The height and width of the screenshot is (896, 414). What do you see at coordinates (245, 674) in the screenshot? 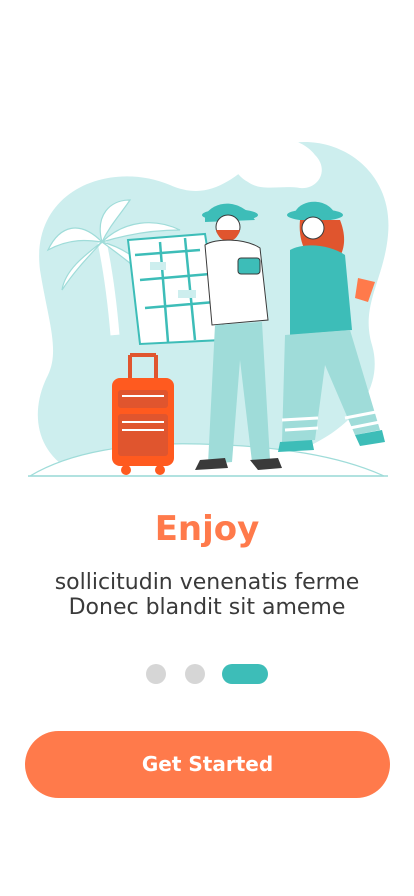
I see `pagination-dot-active` at bounding box center [245, 674].